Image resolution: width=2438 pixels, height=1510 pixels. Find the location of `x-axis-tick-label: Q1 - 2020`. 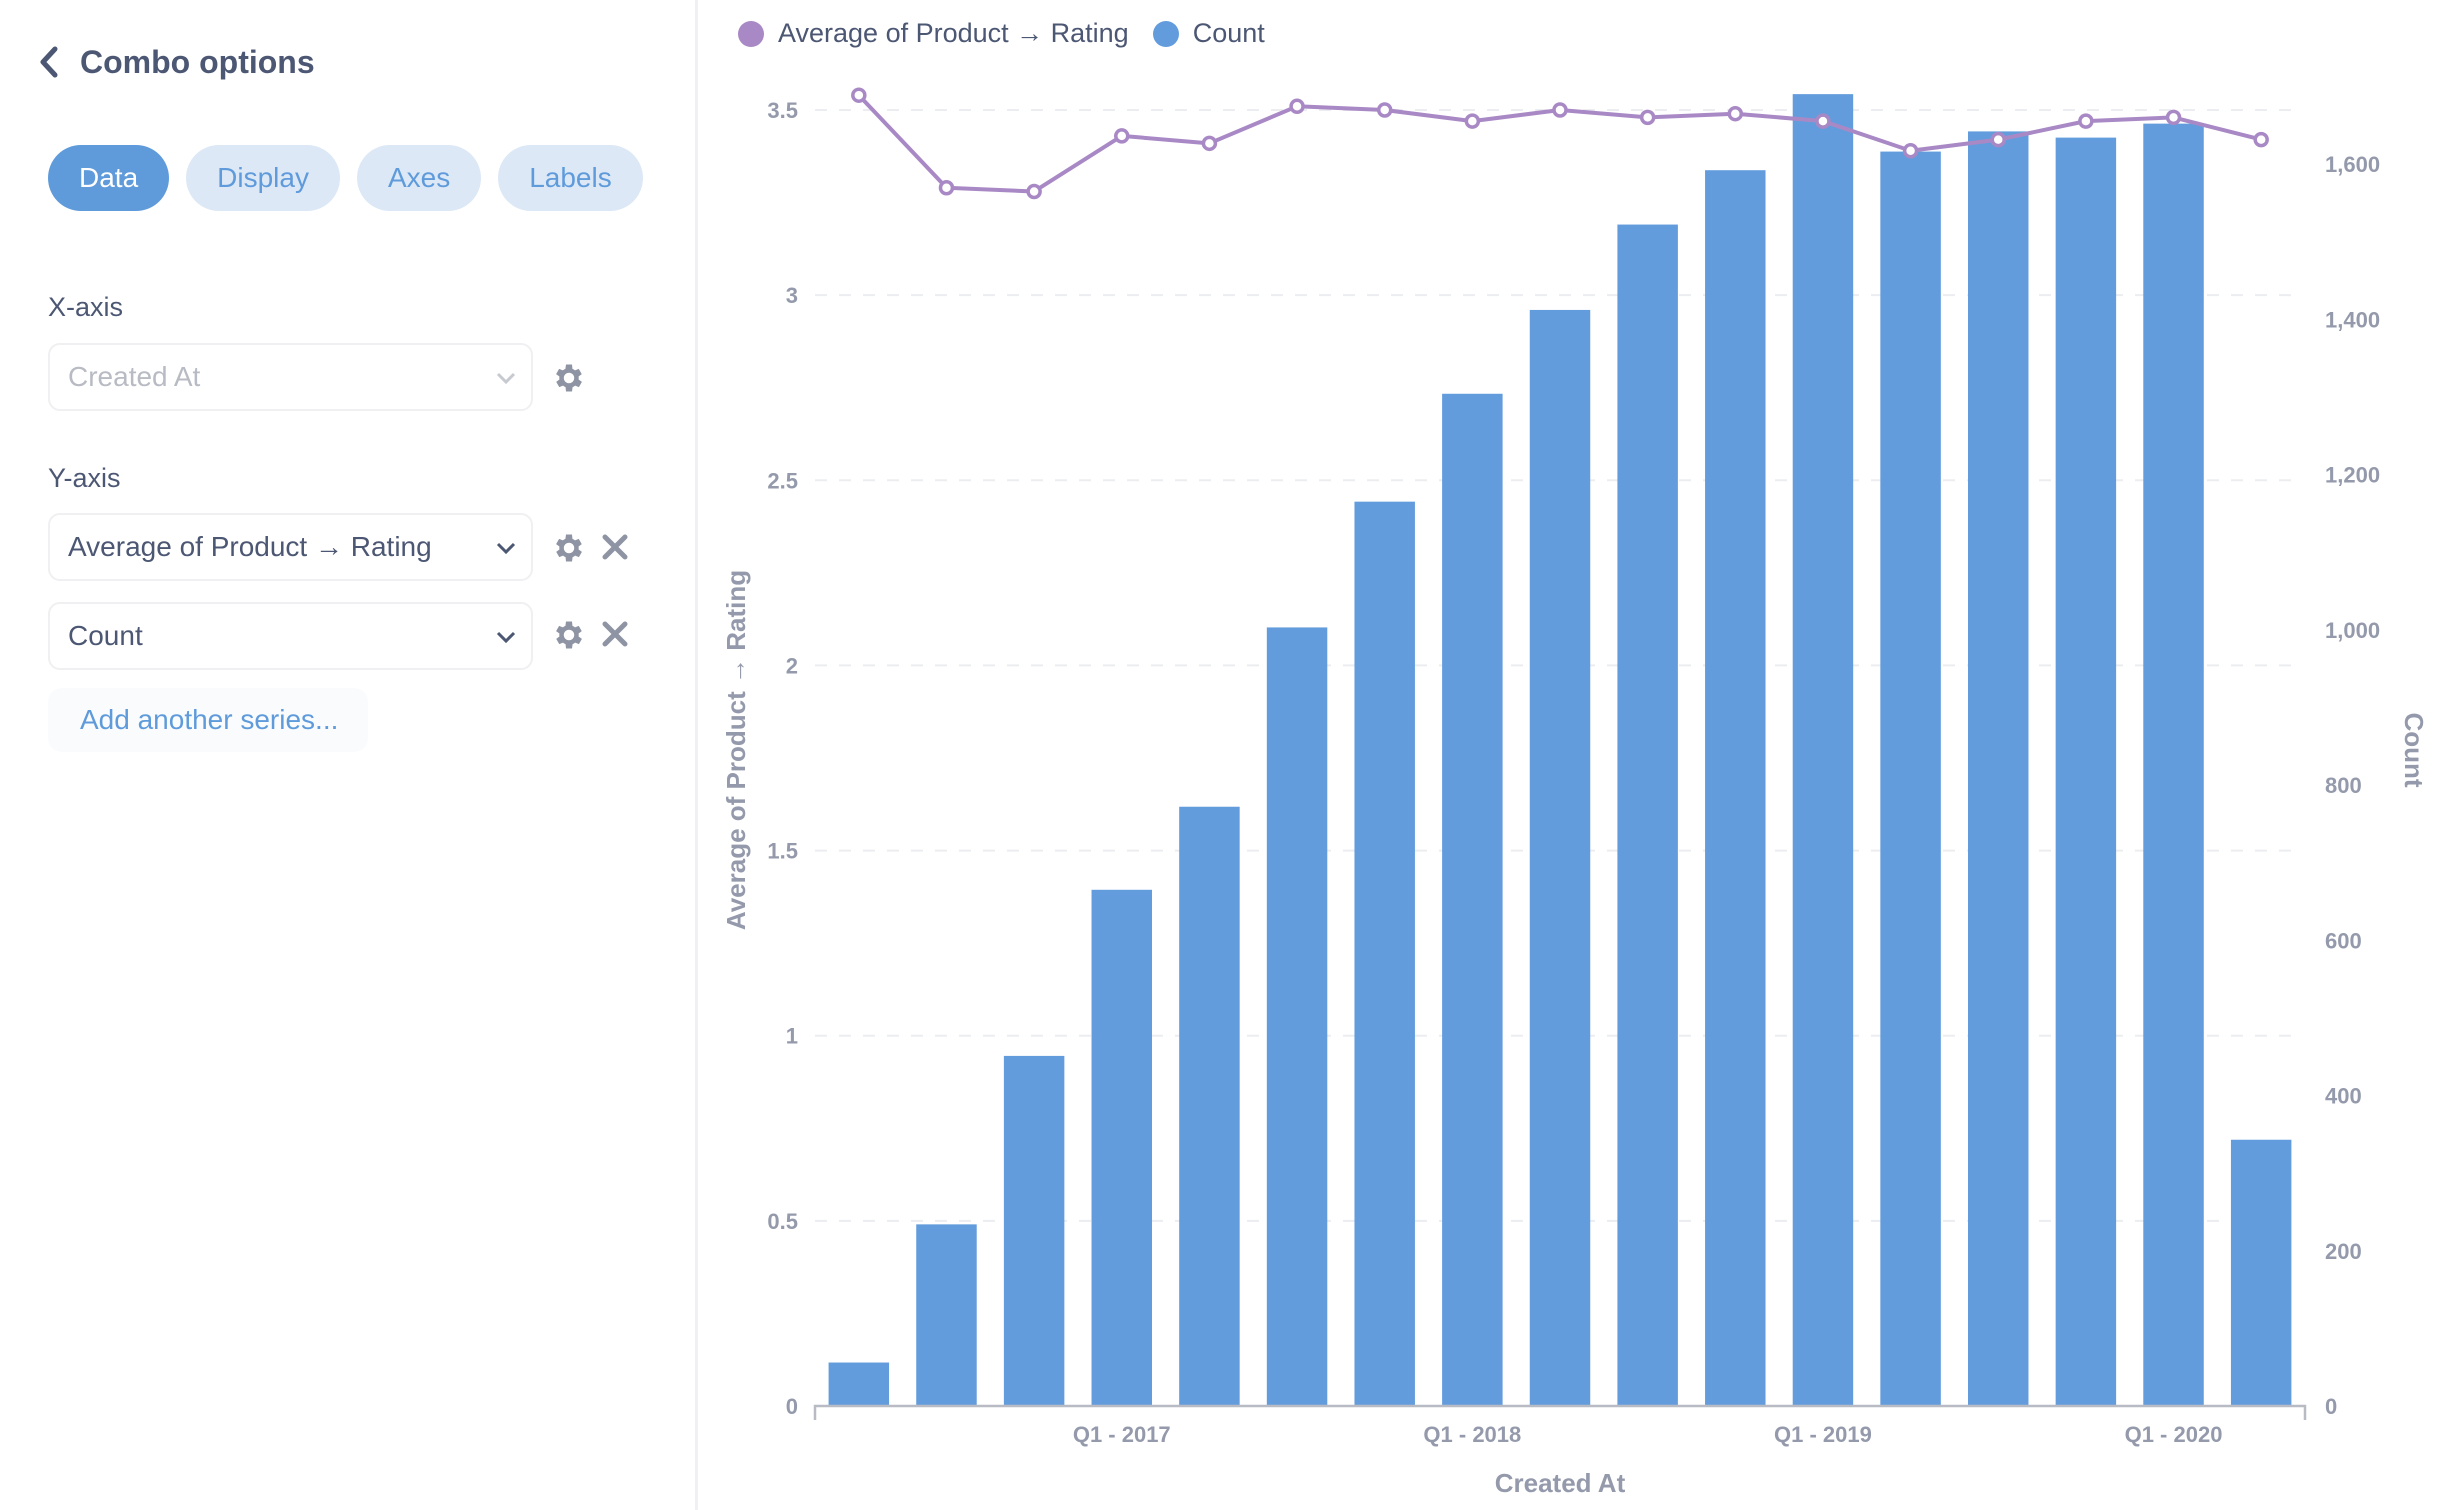

x-axis-tick-label: Q1 - 2020 is located at coordinates (2174, 1434).